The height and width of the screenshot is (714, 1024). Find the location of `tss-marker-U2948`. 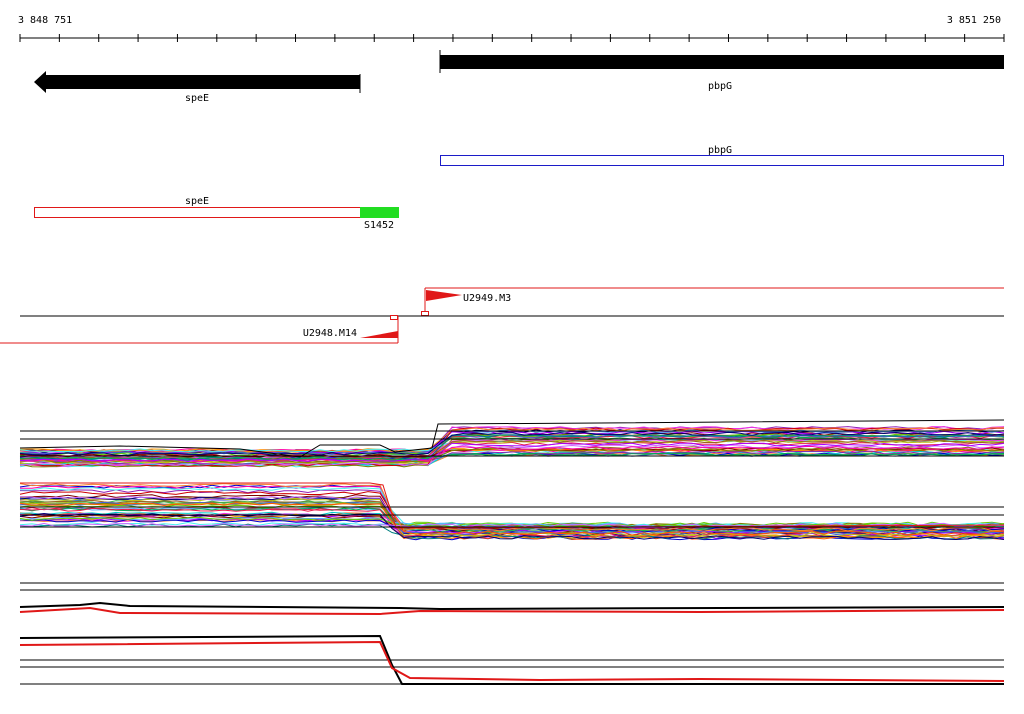

tss-marker-U2948 is located at coordinates (394, 317).